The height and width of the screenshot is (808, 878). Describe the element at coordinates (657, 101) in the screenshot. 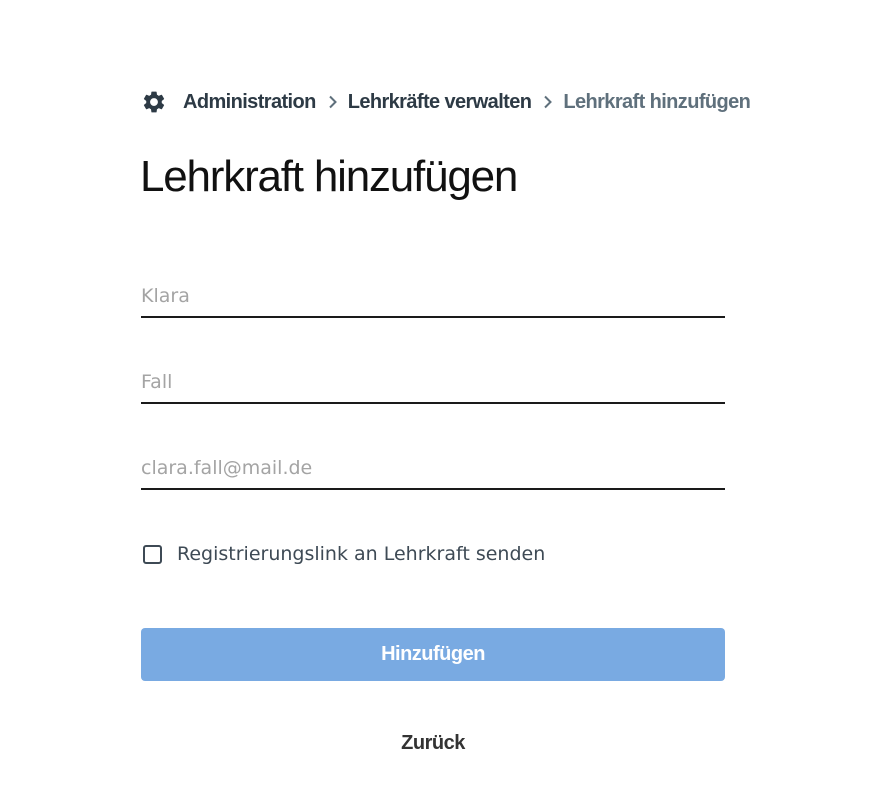

I see `breadcrumb-item-current: Lehrkraft hinzufügen` at that location.